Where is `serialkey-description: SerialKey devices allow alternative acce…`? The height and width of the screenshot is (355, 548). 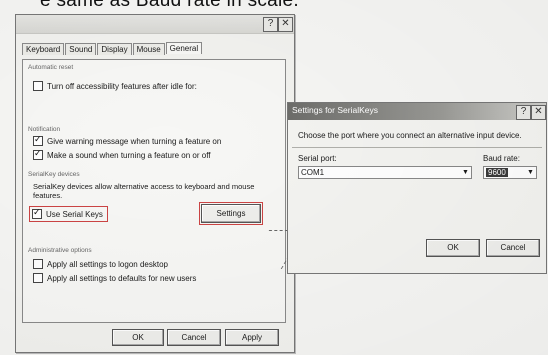 serialkey-description: SerialKey devices allow alternative acce… is located at coordinates (144, 191).